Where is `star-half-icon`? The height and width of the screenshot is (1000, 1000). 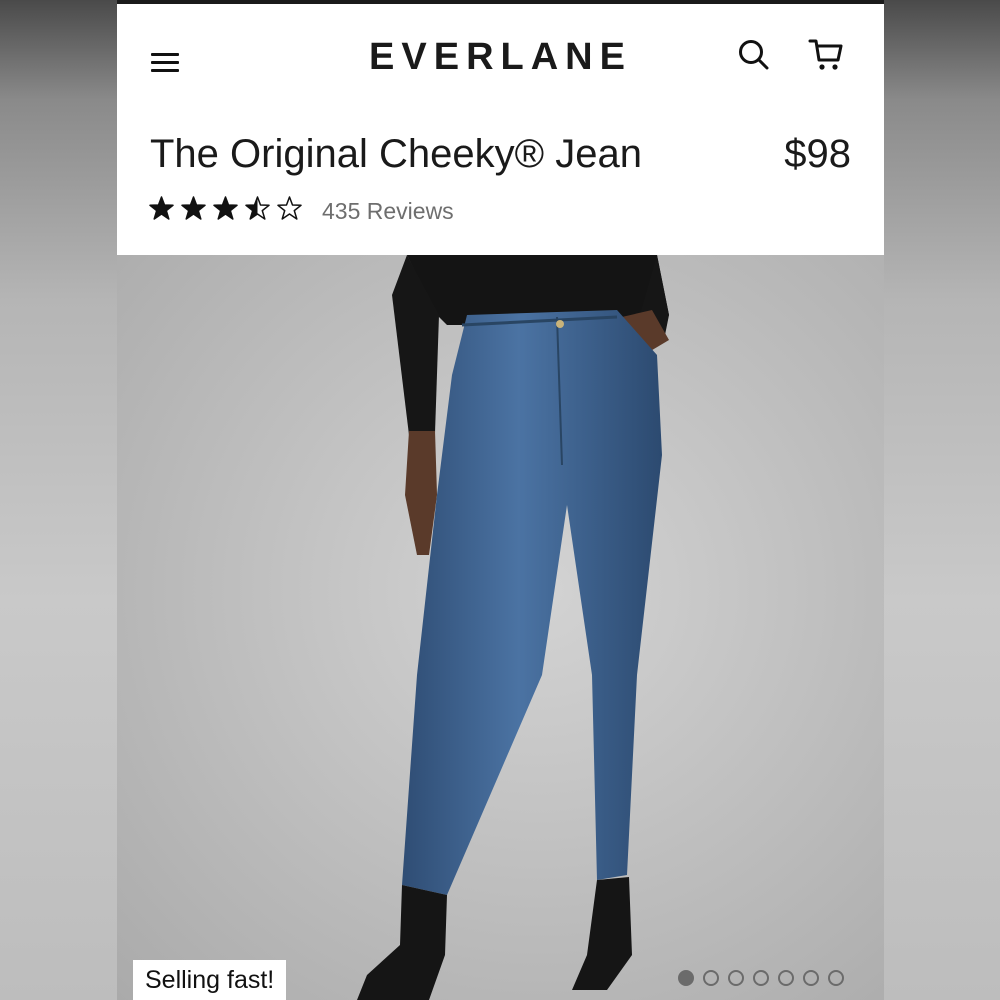 star-half-icon is located at coordinates (257, 208).